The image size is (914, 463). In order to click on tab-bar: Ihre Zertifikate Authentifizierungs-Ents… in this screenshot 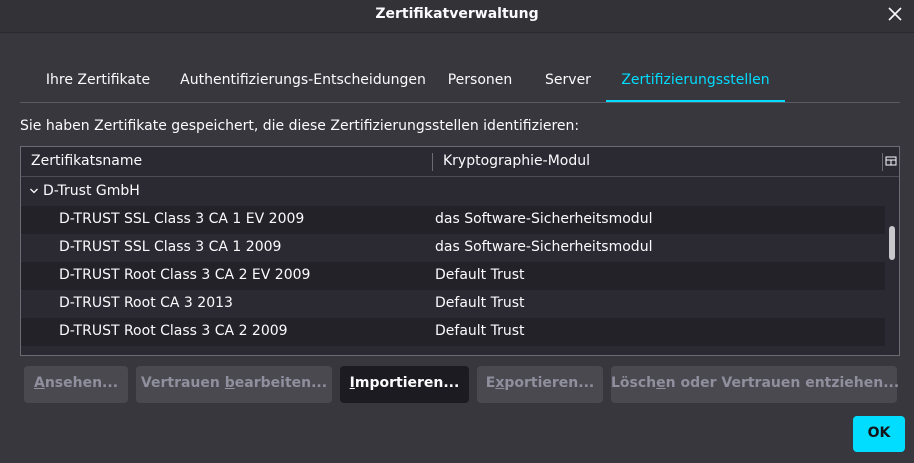, I will do `click(460, 81)`.